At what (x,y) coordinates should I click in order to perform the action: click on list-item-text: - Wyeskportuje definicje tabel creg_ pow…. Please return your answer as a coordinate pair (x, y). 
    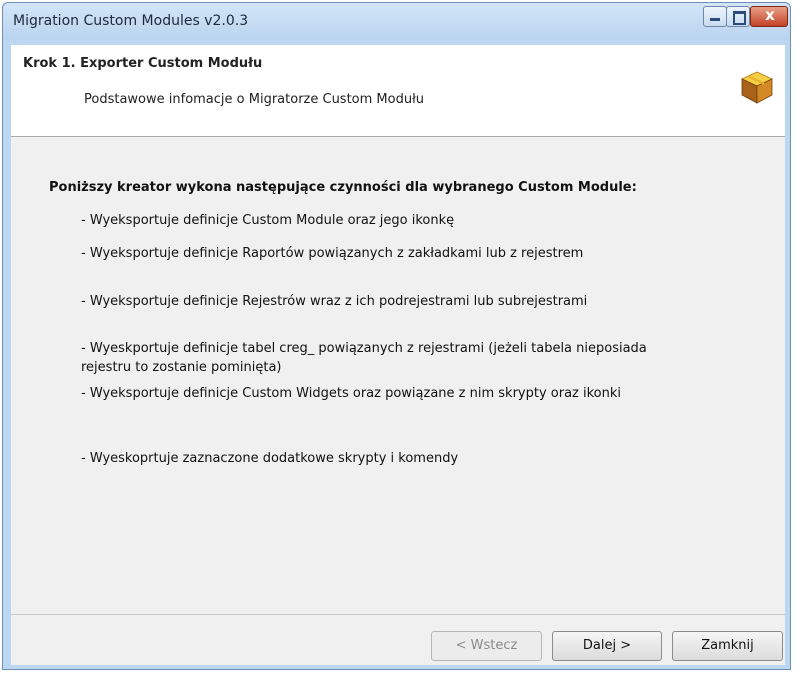
    Looking at the image, I should click on (364, 358).